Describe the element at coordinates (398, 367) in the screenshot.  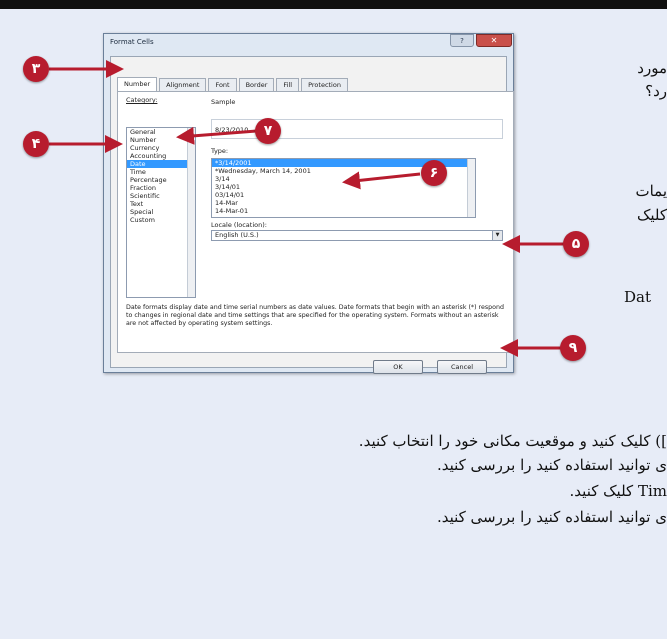
I see `ok-button: OK` at that location.